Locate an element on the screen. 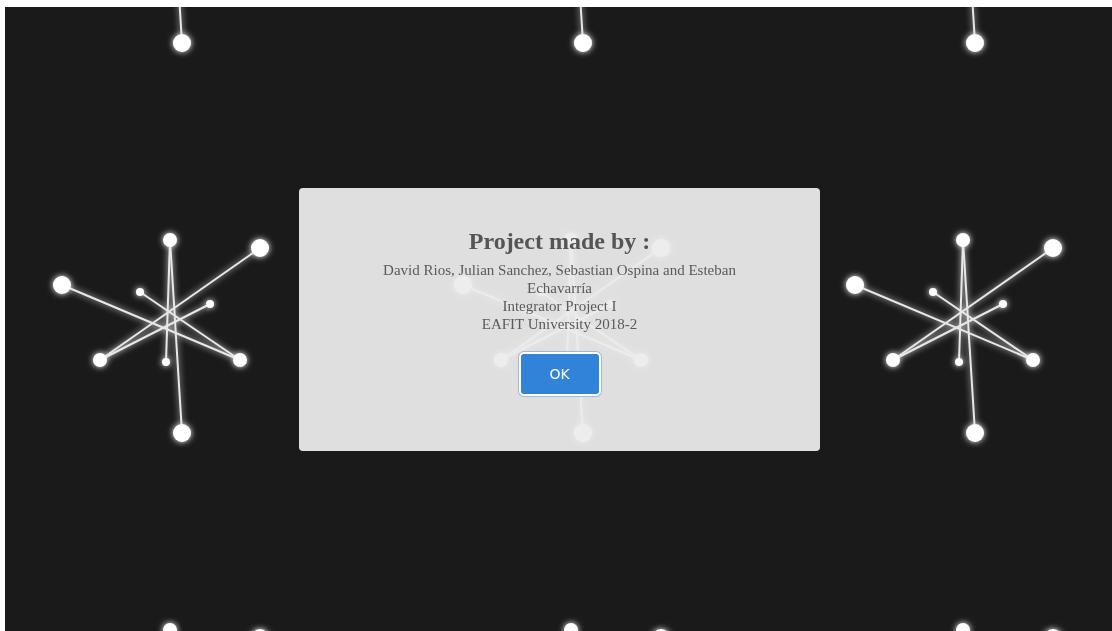  ok-button: OK is located at coordinates (559, 374).